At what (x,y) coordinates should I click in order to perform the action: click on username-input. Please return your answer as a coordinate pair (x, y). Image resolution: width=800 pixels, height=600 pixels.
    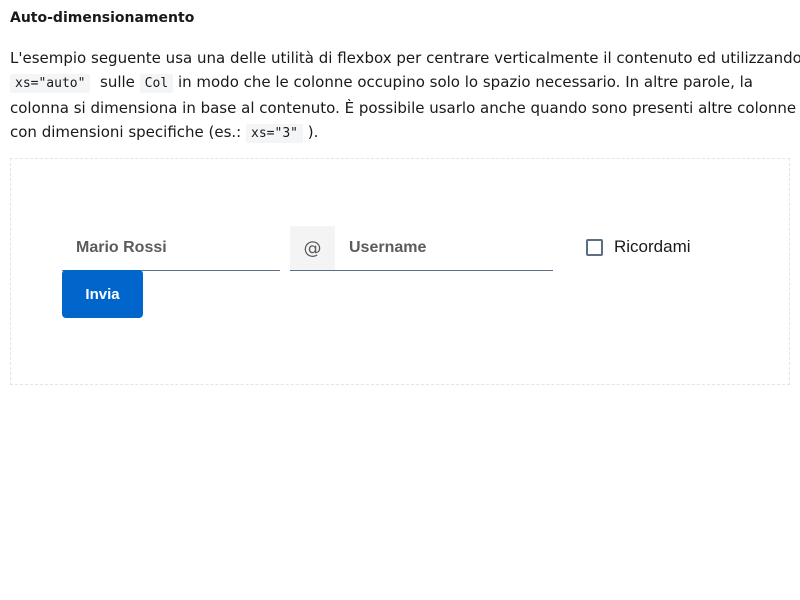
    Looking at the image, I should click on (444, 248).